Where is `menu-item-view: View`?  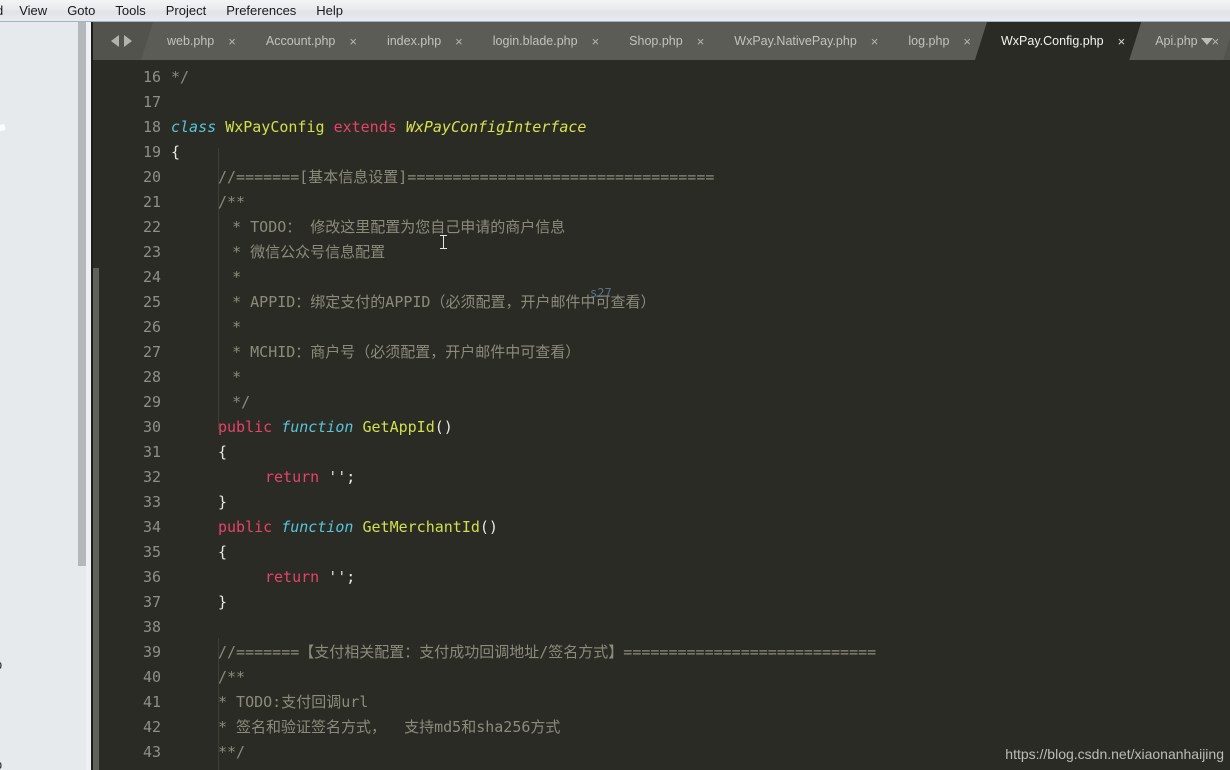
menu-item-view: View is located at coordinates (33, 11).